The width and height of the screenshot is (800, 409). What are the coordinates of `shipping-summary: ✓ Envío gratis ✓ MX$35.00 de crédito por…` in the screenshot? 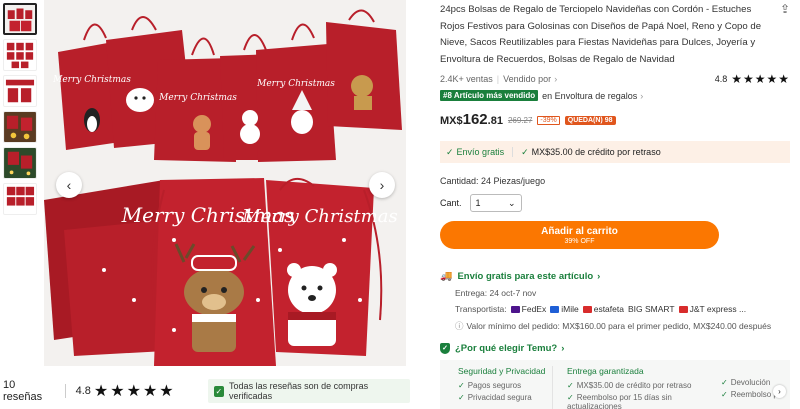 It's located at (615, 152).